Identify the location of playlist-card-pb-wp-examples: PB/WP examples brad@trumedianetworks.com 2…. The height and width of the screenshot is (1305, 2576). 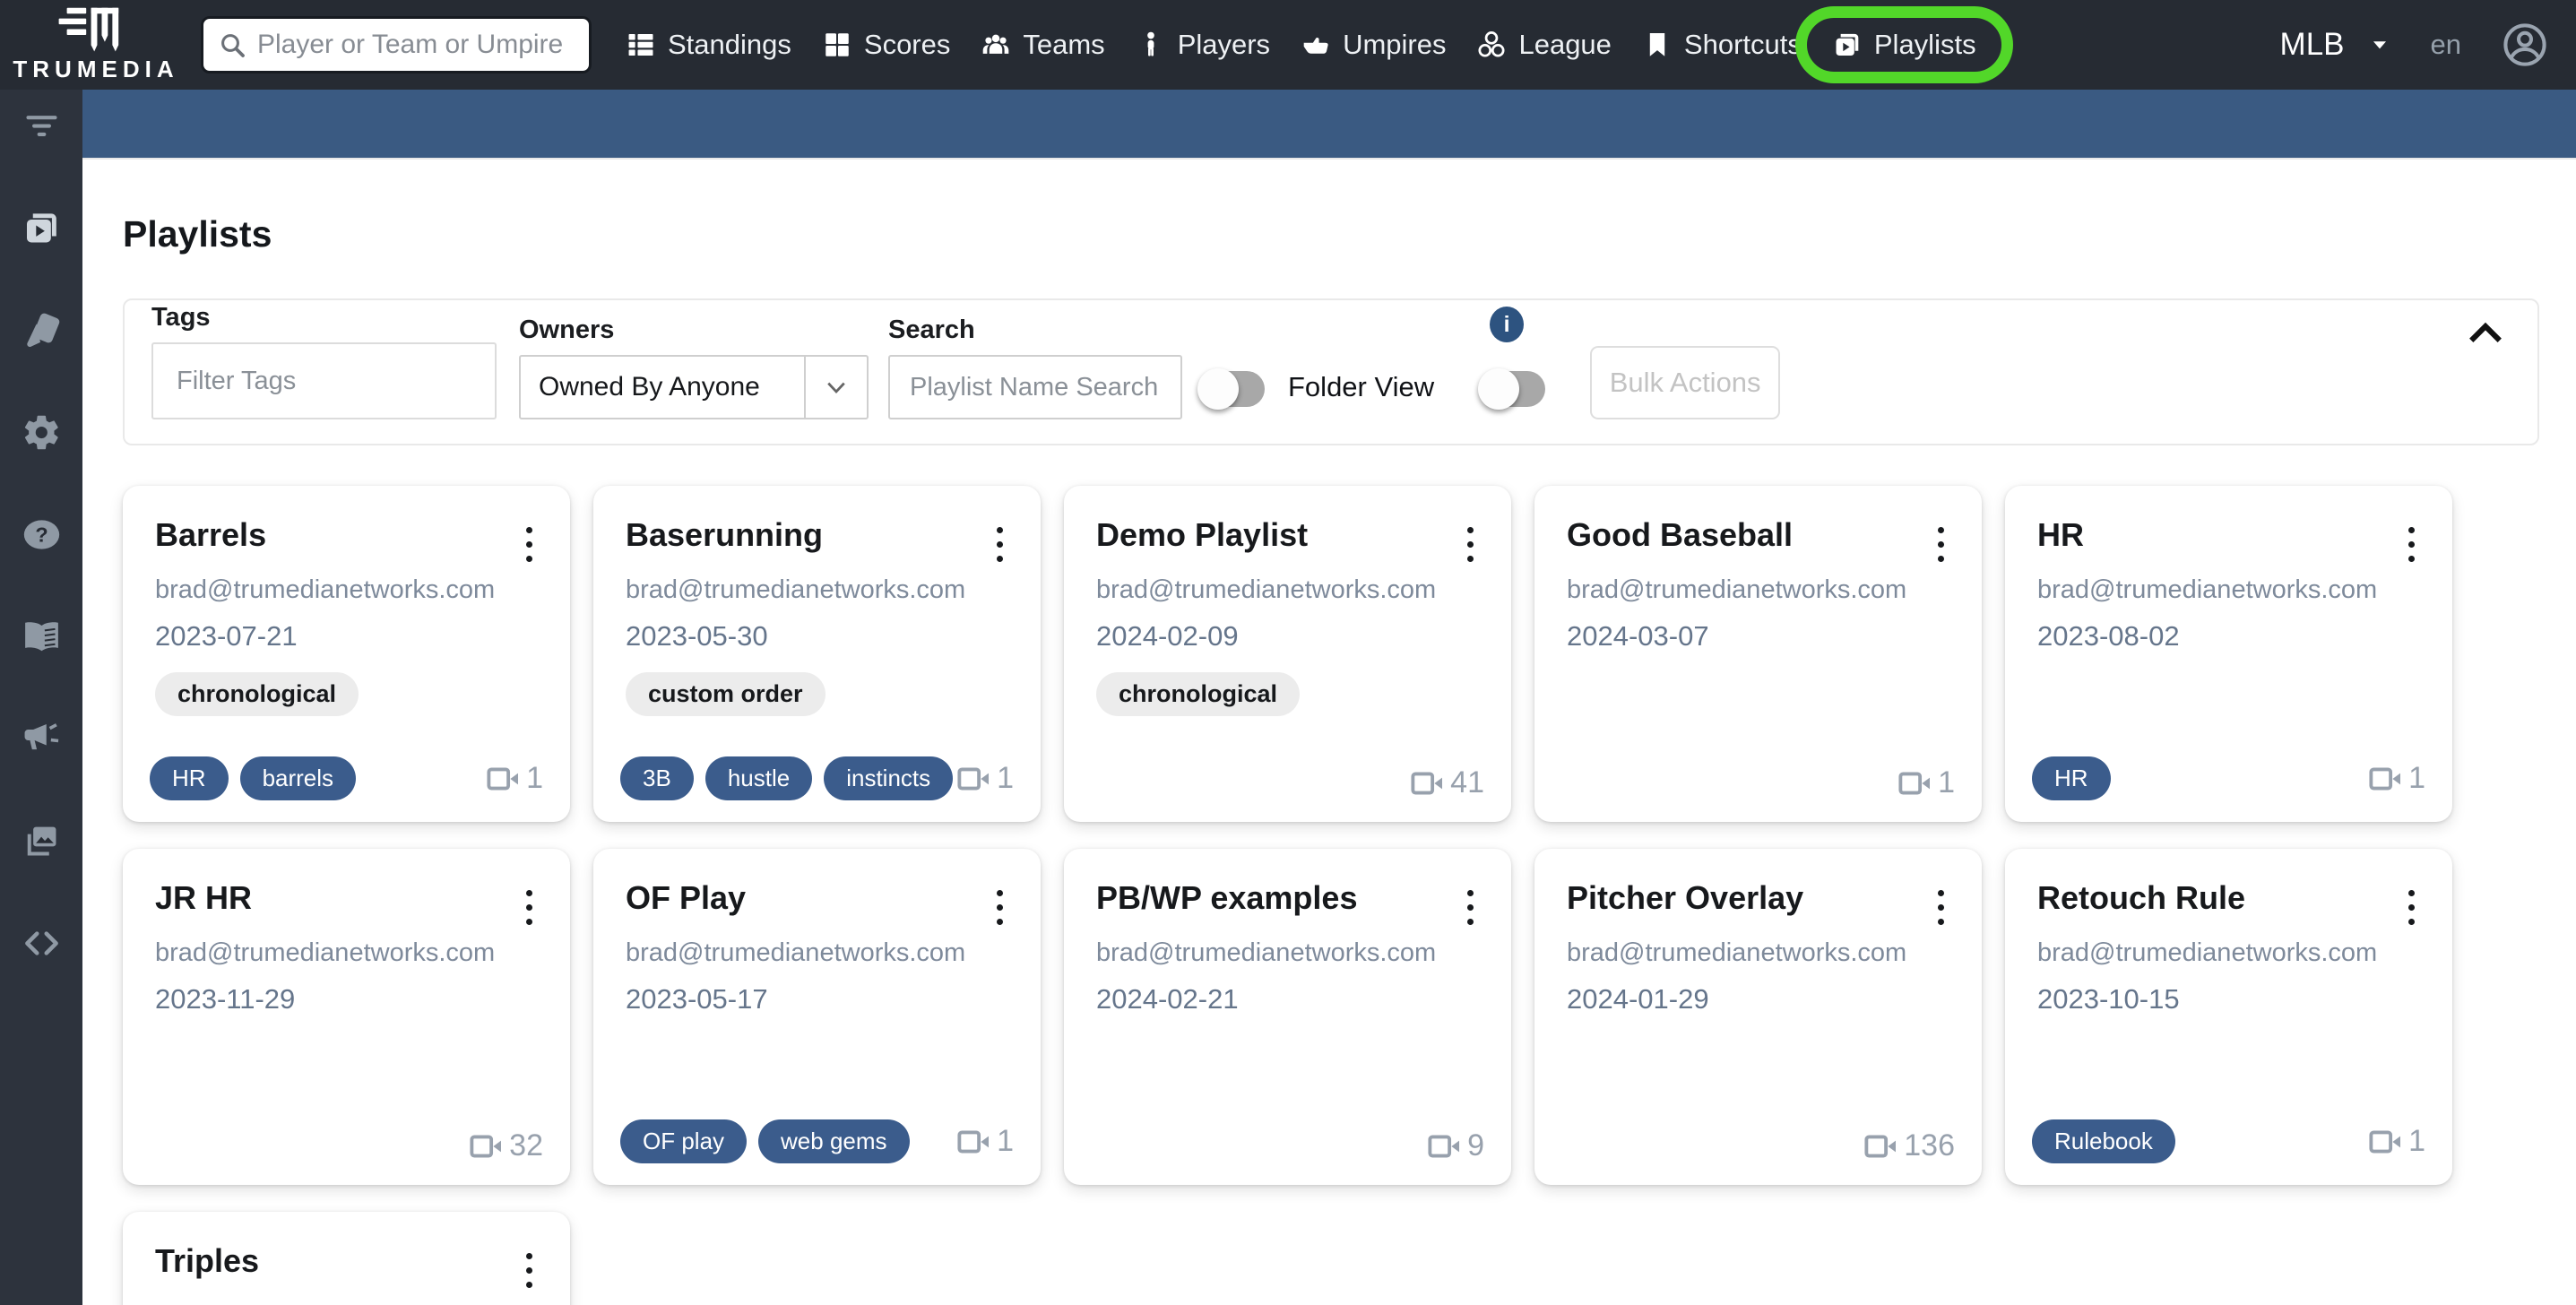
(1287, 1017).